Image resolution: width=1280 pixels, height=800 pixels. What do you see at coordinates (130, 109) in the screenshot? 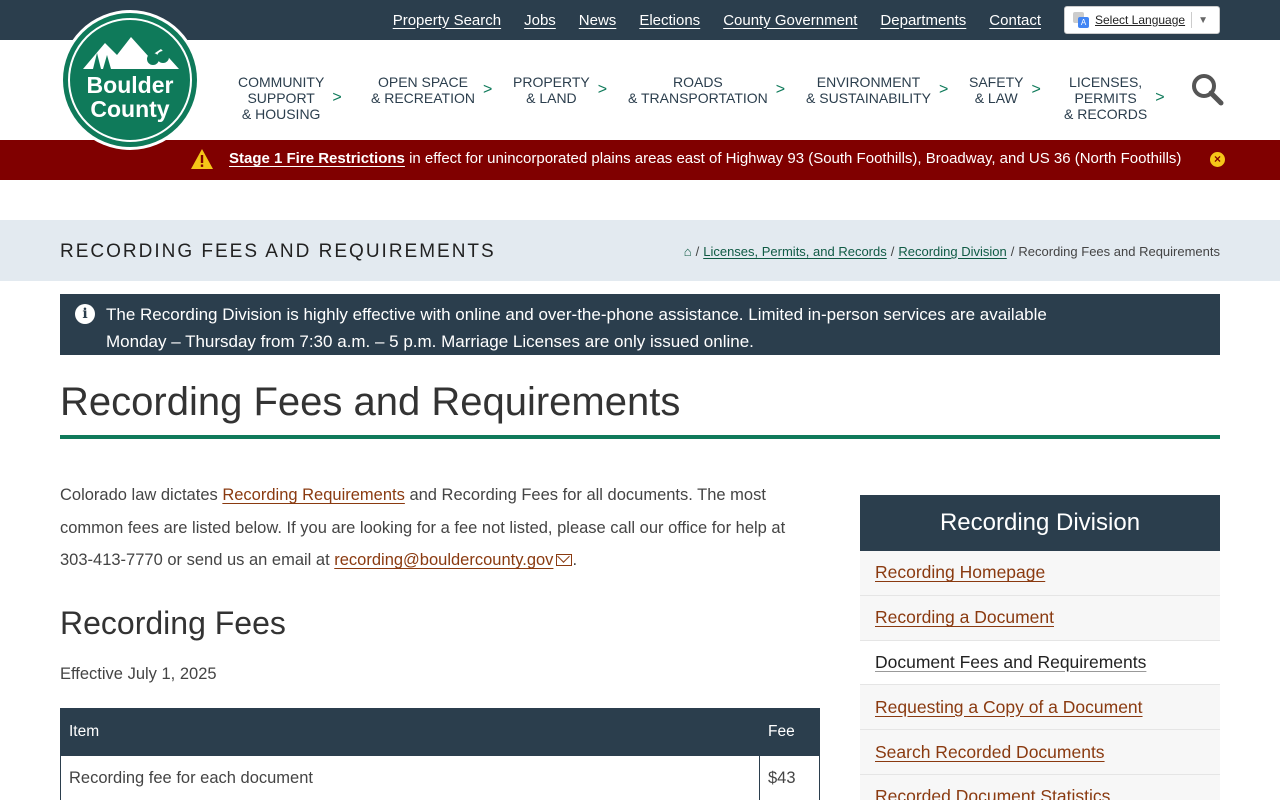
I see `logo-text-county: County` at bounding box center [130, 109].